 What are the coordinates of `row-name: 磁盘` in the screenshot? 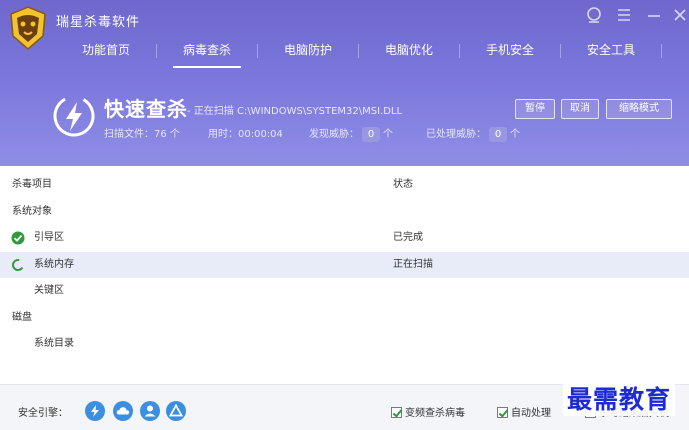 It's located at (22, 317).